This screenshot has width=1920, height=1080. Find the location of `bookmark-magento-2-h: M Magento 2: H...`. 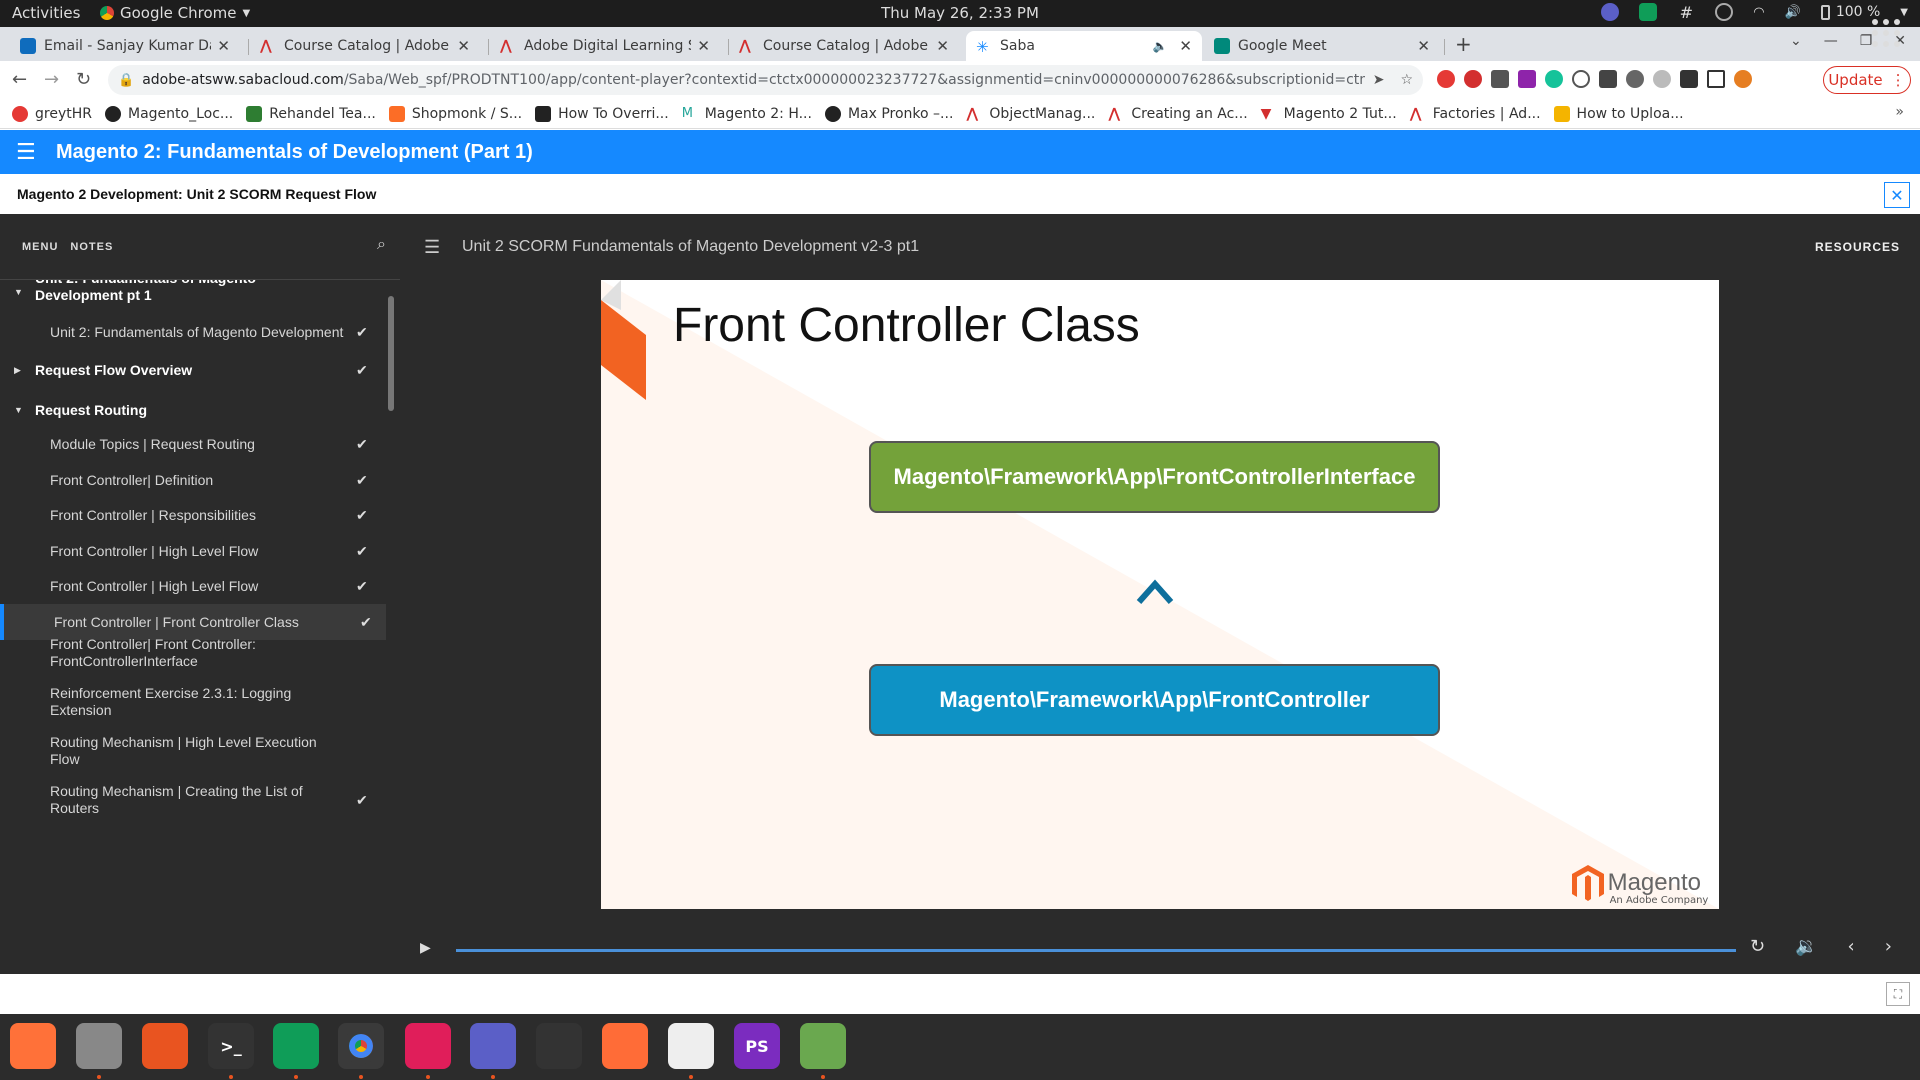

bookmark-magento-2-h: M Magento 2: H... is located at coordinates (747, 114).